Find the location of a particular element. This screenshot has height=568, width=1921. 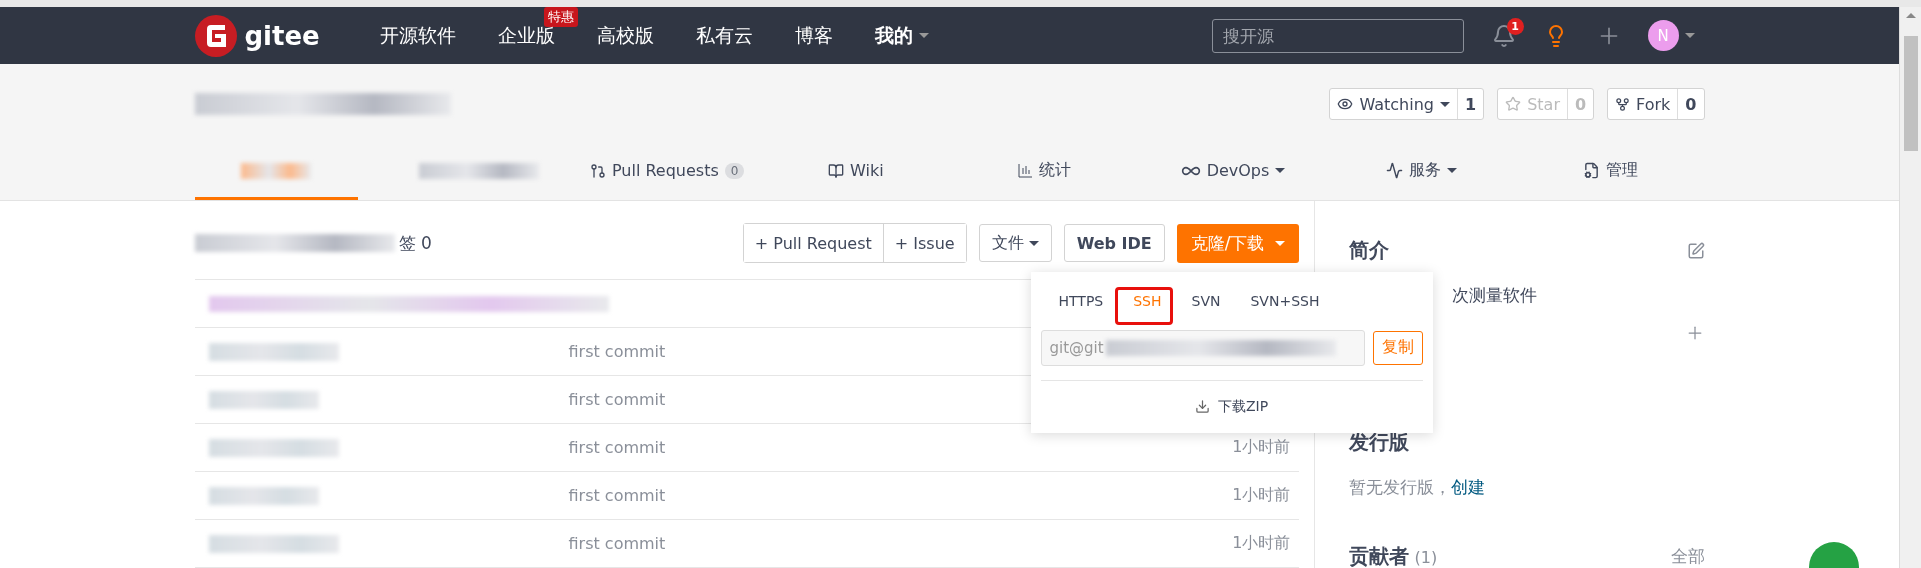

blurred-text is located at coordinates (276, 170).